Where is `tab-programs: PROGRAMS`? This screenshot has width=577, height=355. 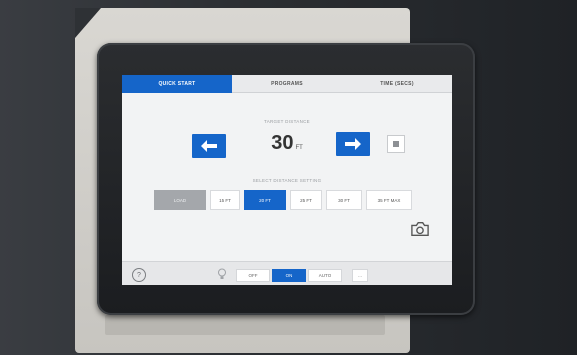 tab-programs: PROGRAMS is located at coordinates (287, 84).